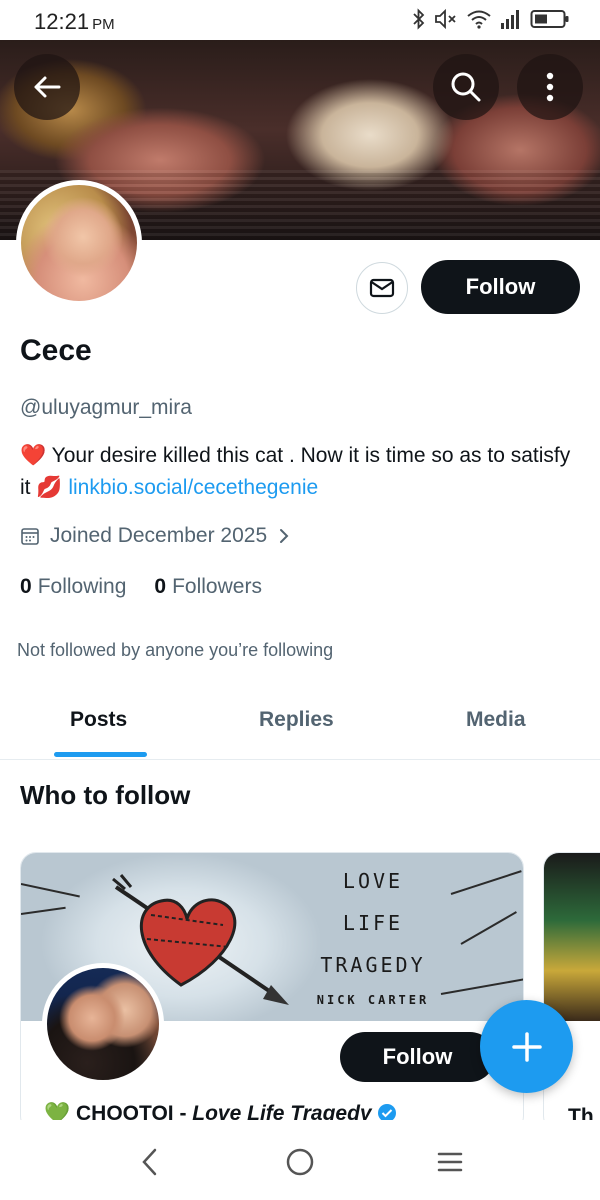  What do you see at coordinates (103, 1024) in the screenshot?
I see `suggestion-avatar` at bounding box center [103, 1024].